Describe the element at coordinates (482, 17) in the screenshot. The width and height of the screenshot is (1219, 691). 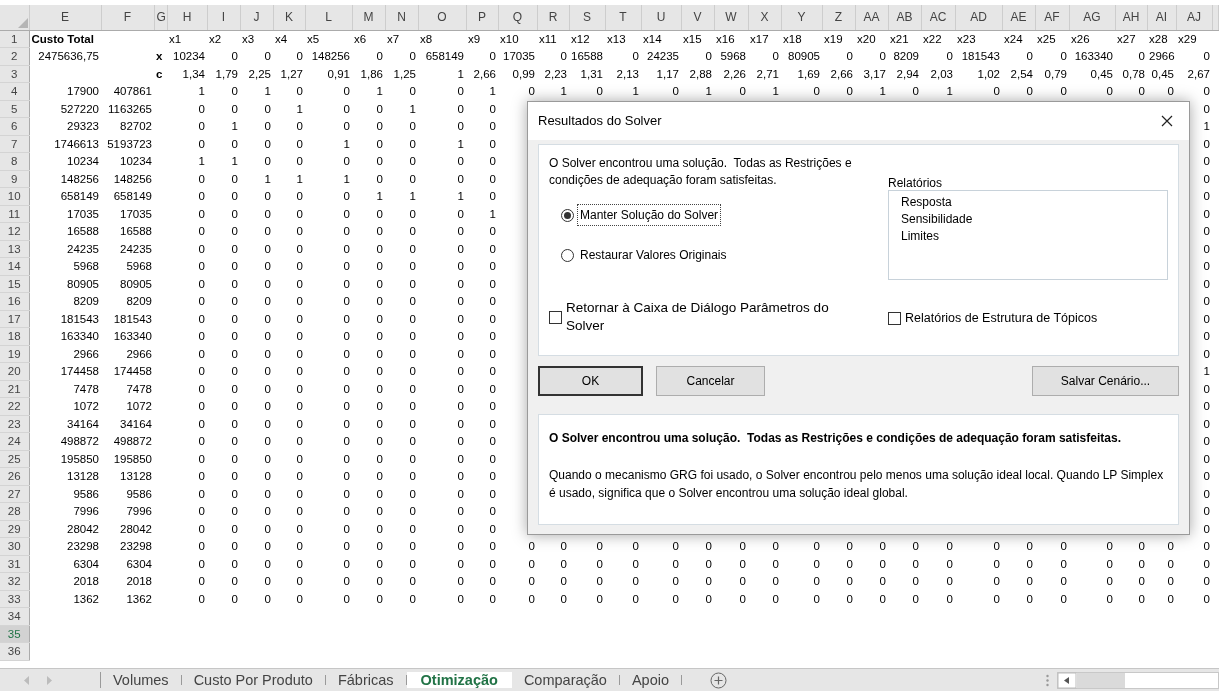
I see `column-header: P` at that location.